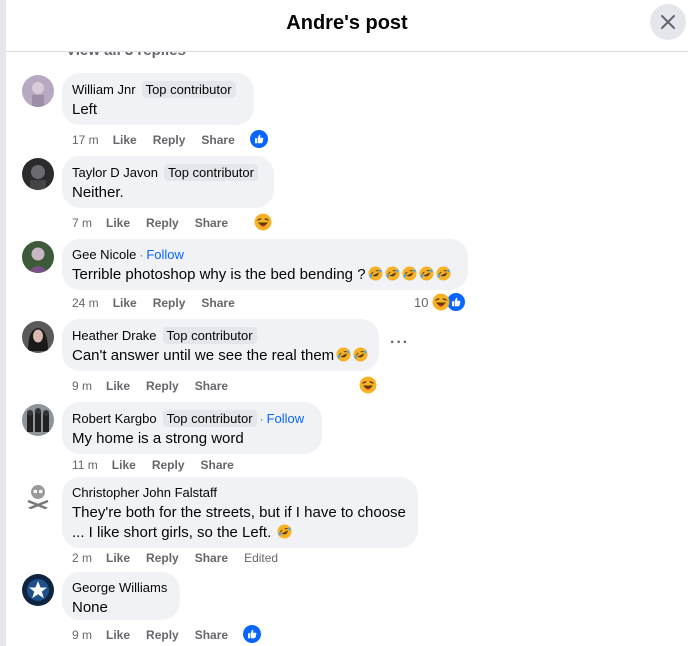  What do you see at coordinates (114, 336) in the screenshot?
I see `author-name: Heather Drake` at bounding box center [114, 336].